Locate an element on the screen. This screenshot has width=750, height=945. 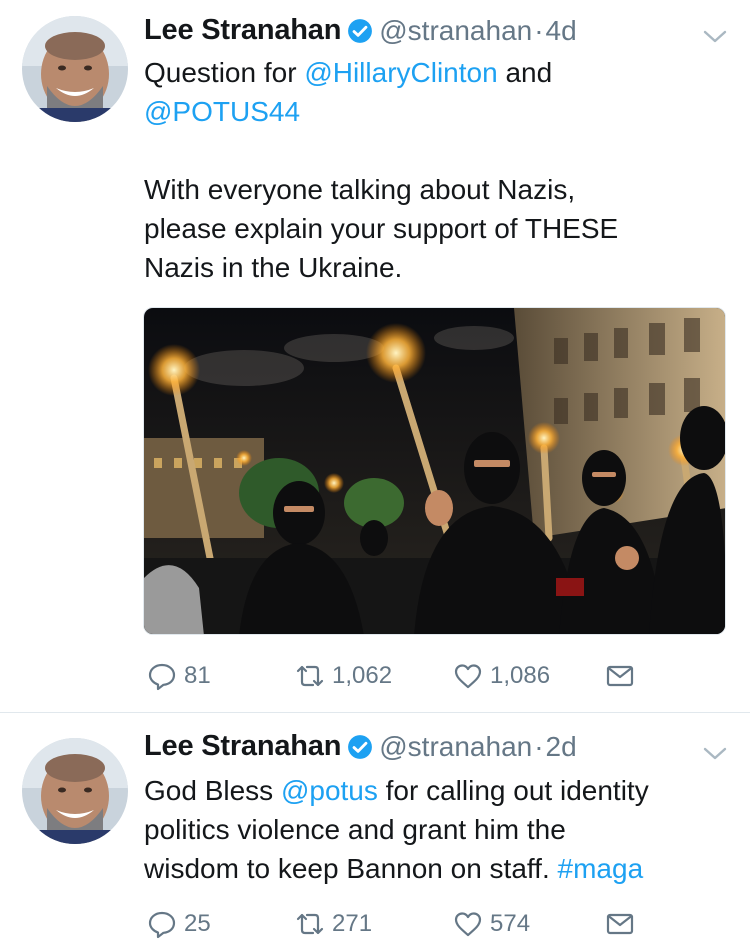
retweet-button: 271 is located at coordinates (333, 924).